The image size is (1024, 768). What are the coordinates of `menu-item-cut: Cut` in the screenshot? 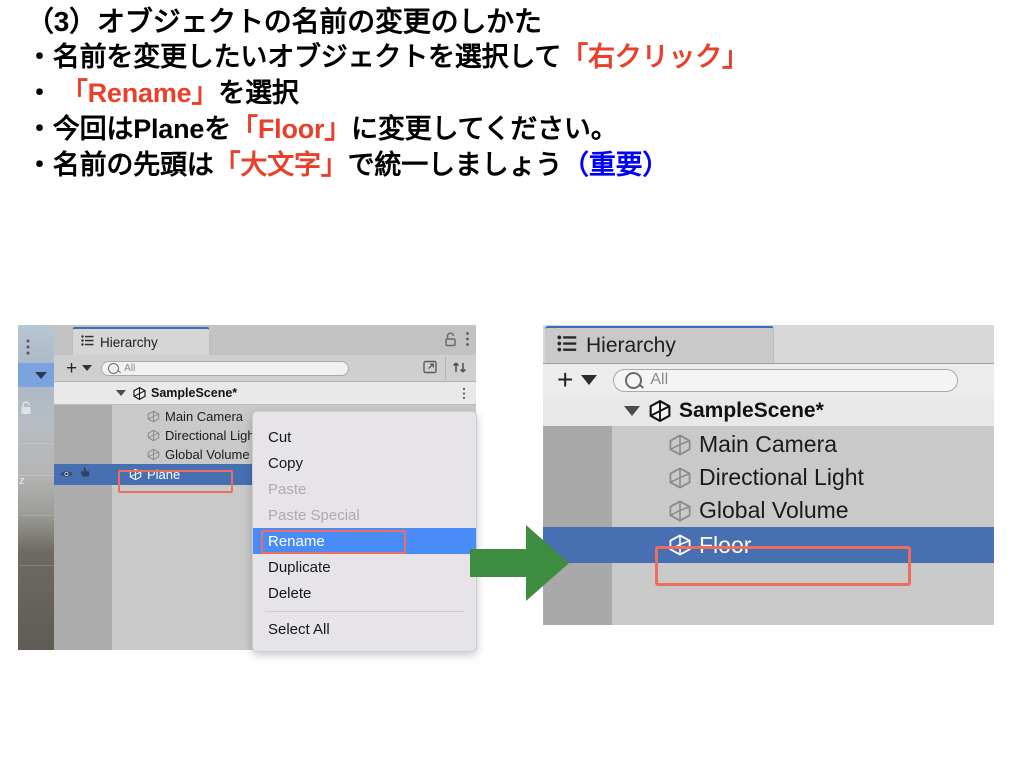 It's located at (364, 437).